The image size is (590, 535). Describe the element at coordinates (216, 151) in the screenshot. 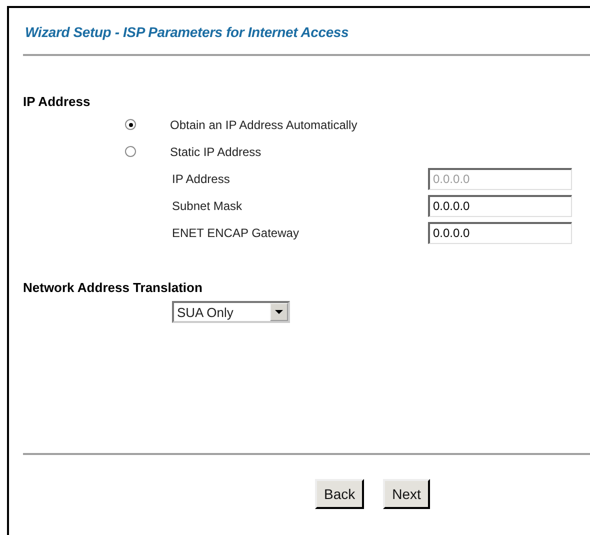

I see `radio-label: Static IP Address` at that location.